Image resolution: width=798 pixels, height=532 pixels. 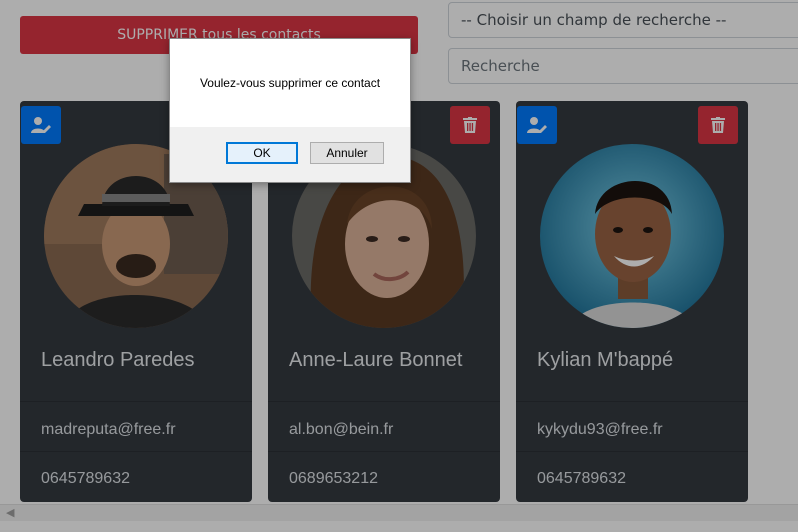 I want to click on dialog-message-area: Voulez-vous supprimer ce contact, so click(x=290, y=83).